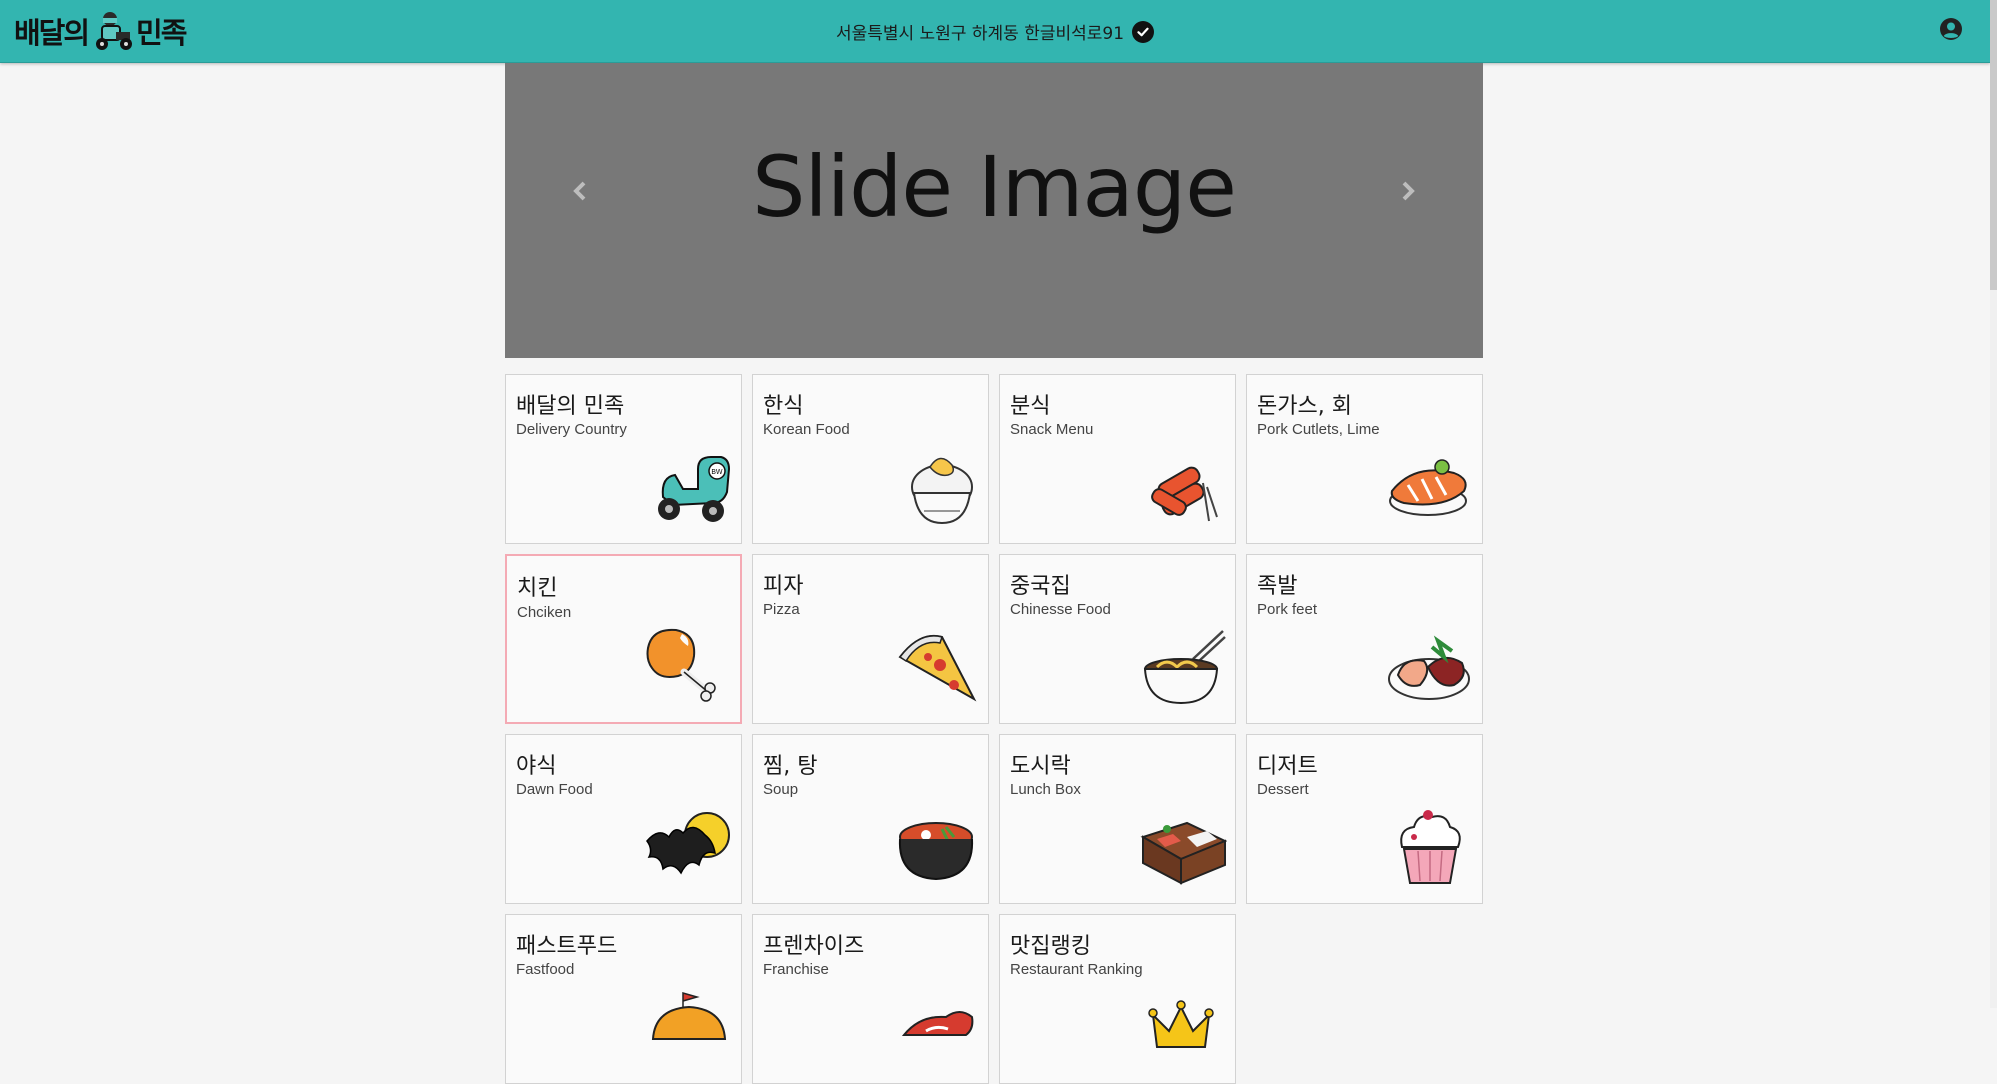 The image size is (1997, 1084). What do you see at coordinates (783, 406) in the screenshot?
I see `category-title: 한식` at bounding box center [783, 406].